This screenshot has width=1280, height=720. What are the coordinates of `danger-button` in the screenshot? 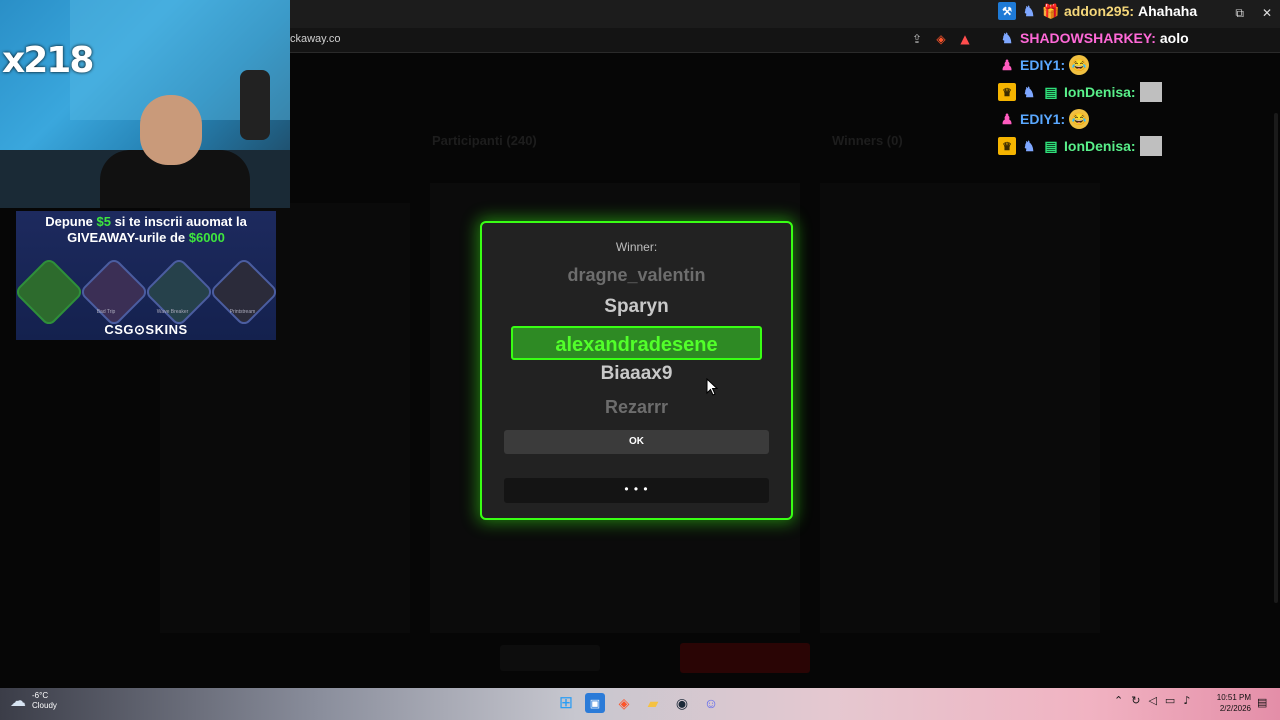 It's located at (745, 658).